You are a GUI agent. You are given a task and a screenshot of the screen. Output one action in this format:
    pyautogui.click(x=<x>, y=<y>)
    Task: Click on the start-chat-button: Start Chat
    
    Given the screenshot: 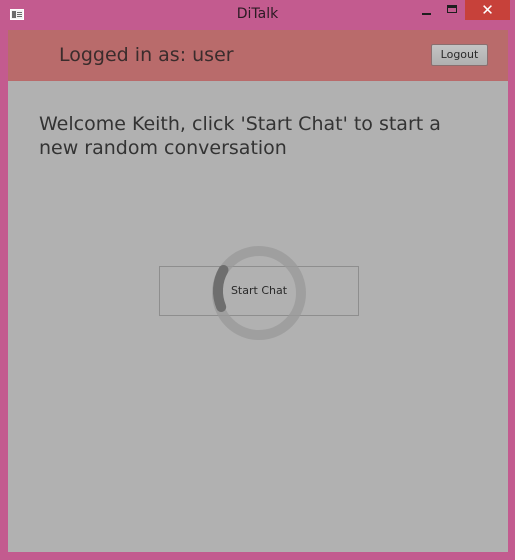 What is the action you would take?
    pyautogui.click(x=259, y=291)
    